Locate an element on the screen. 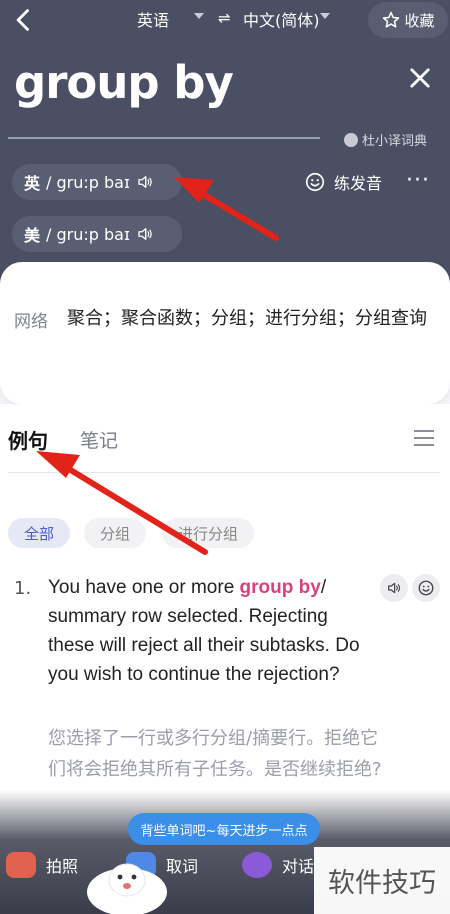 This screenshot has width=450, height=914. dictionary-source: 杜小译词典 is located at coordinates (385, 139).